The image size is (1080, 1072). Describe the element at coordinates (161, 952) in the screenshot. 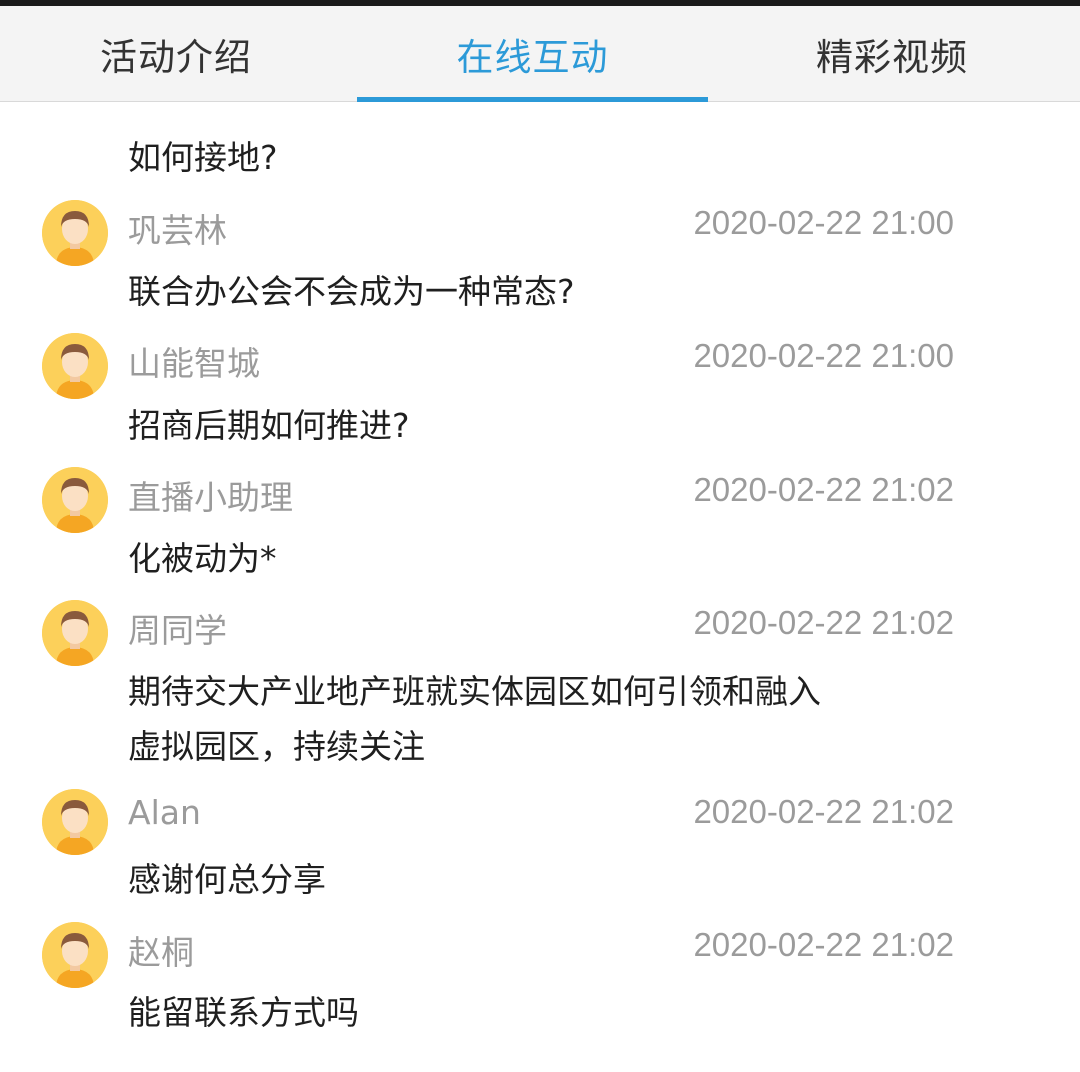

I see `user-name: 赵桐` at that location.